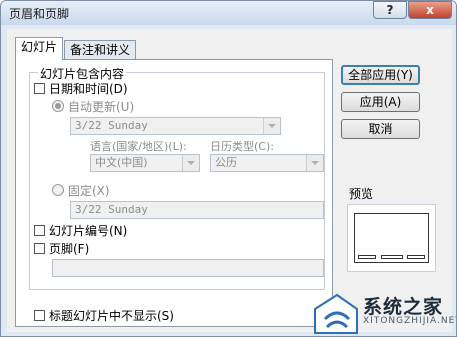 This screenshot has height=337, width=457. Describe the element at coordinates (111, 315) in the screenshot. I see `dont-show-on-title-label: 标题幻灯片中不显示(S)` at that location.